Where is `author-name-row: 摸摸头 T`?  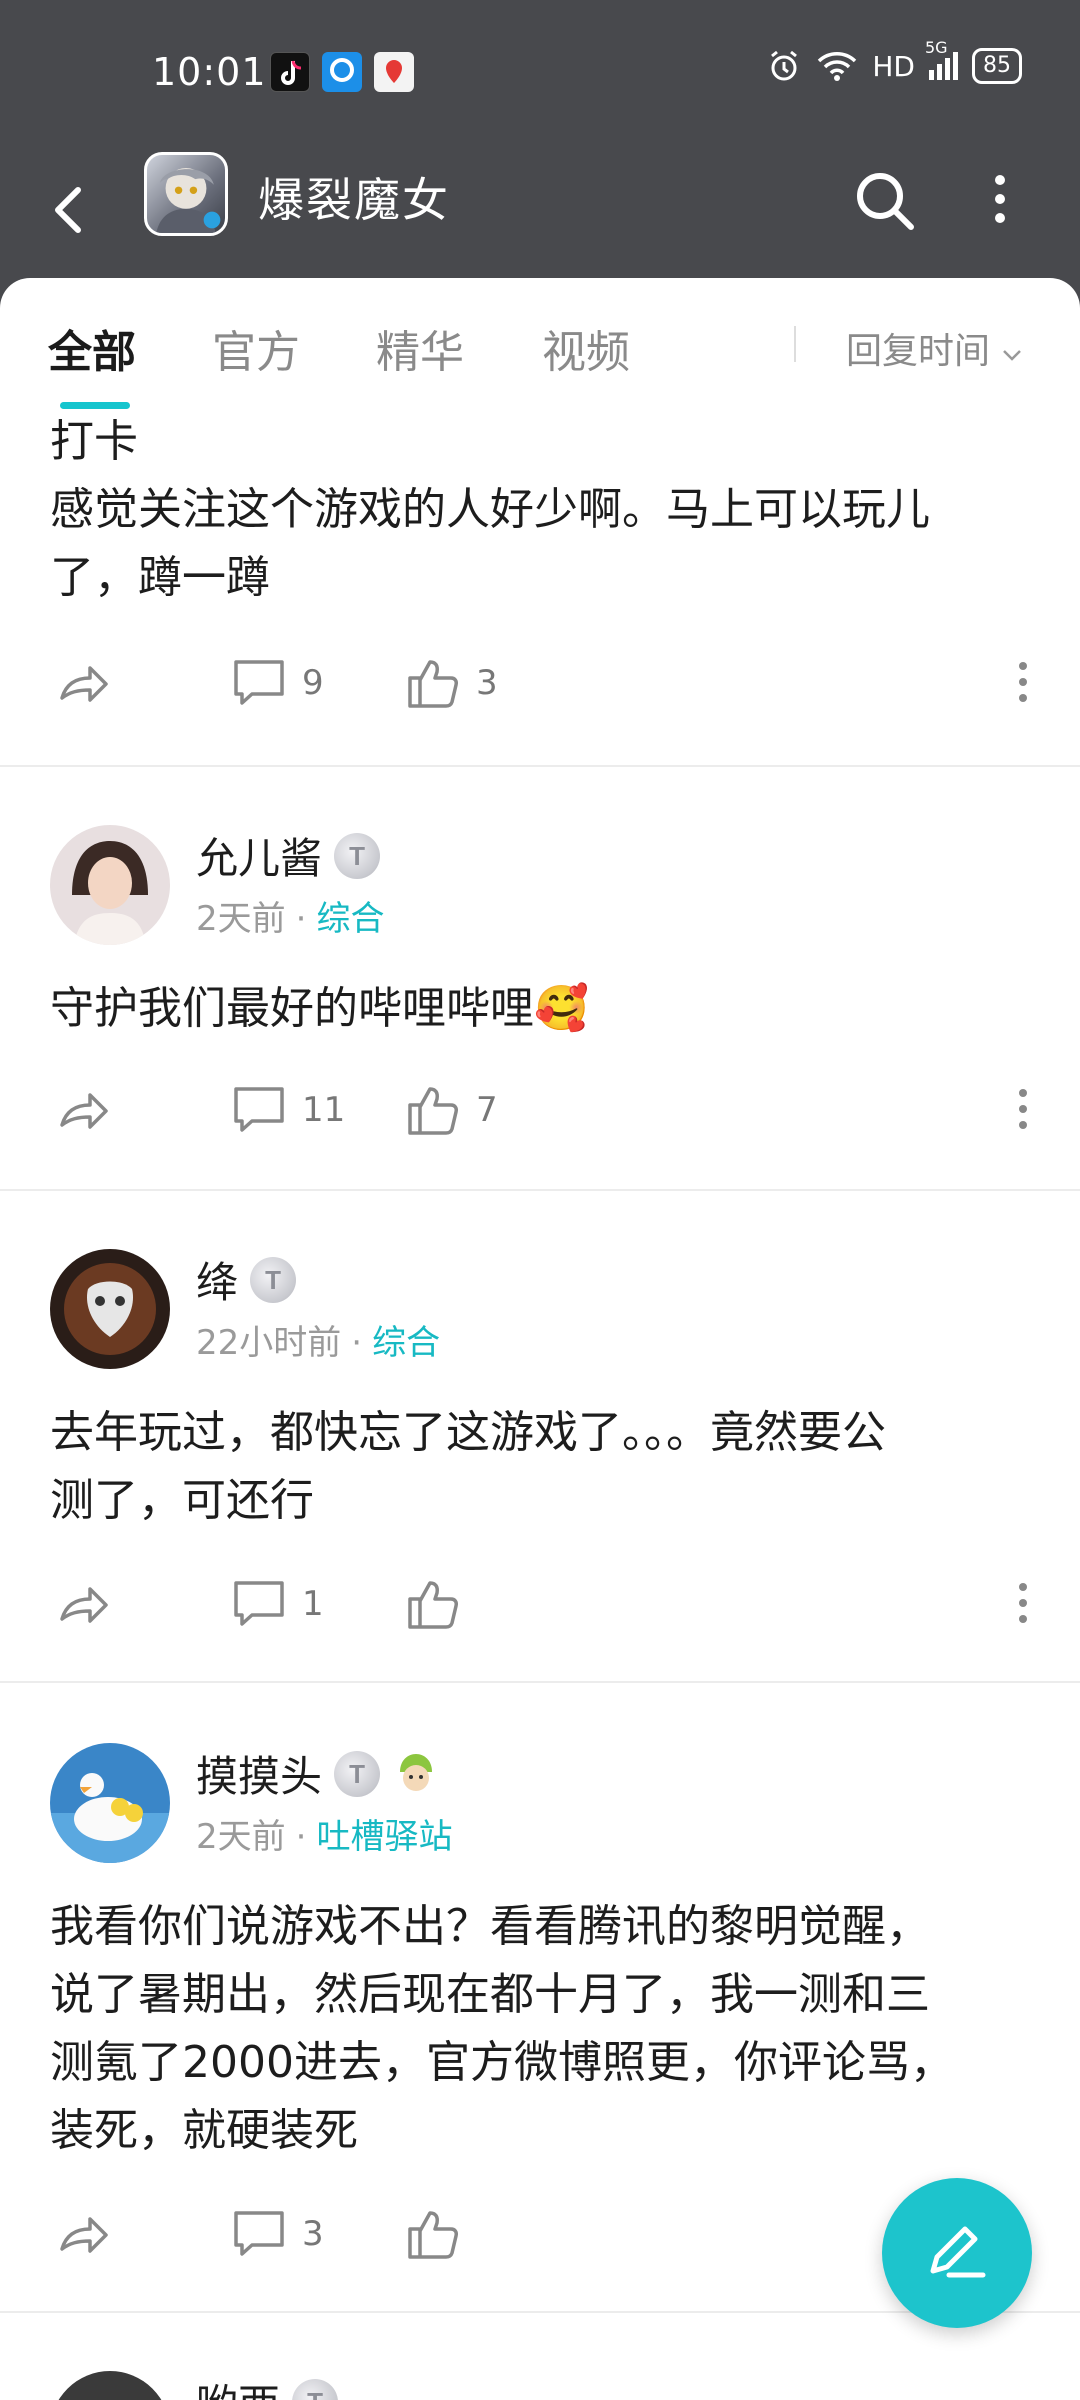 author-name-row: 摸摸头 T is located at coordinates (318, 1773).